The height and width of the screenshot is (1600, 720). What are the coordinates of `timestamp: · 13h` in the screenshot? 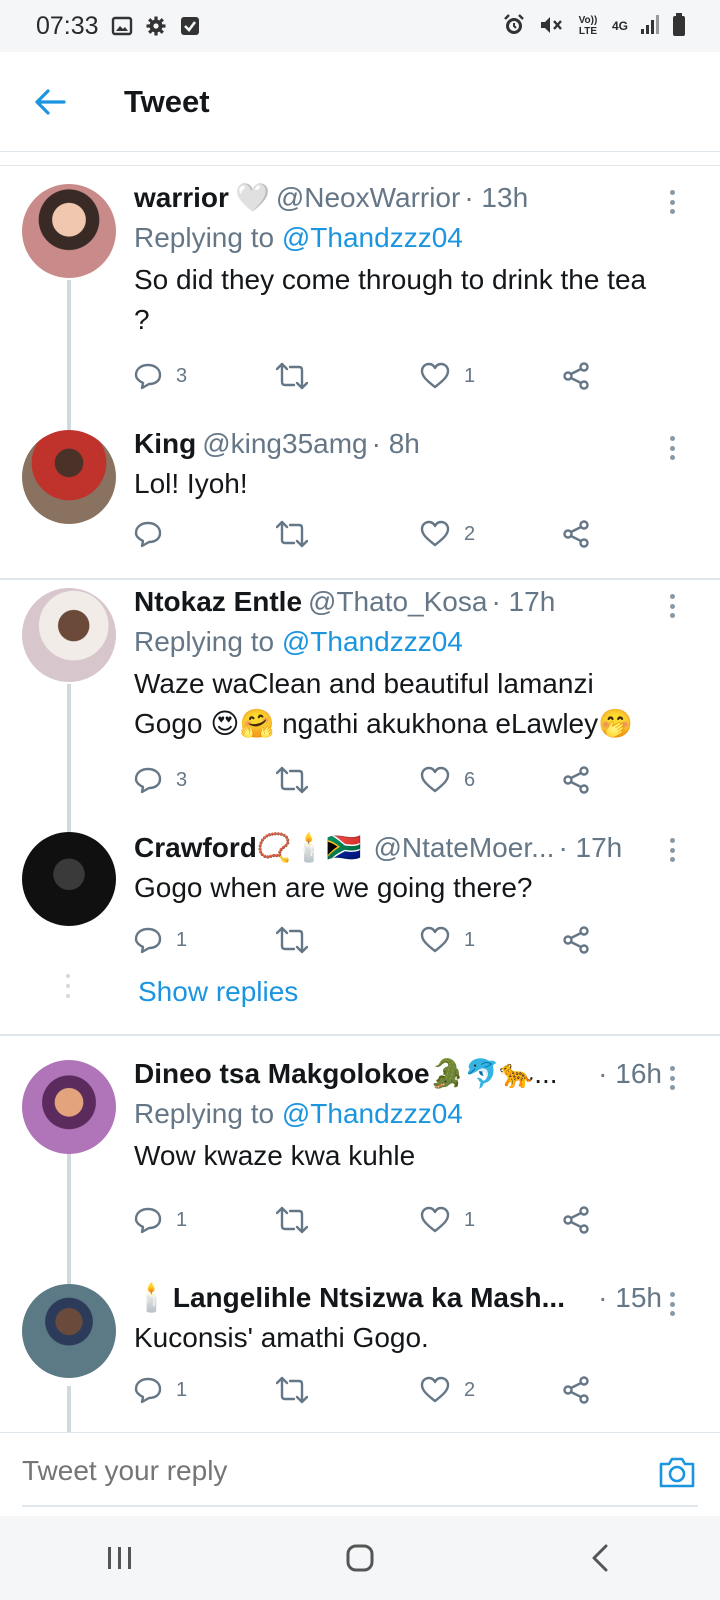 It's located at (496, 197).